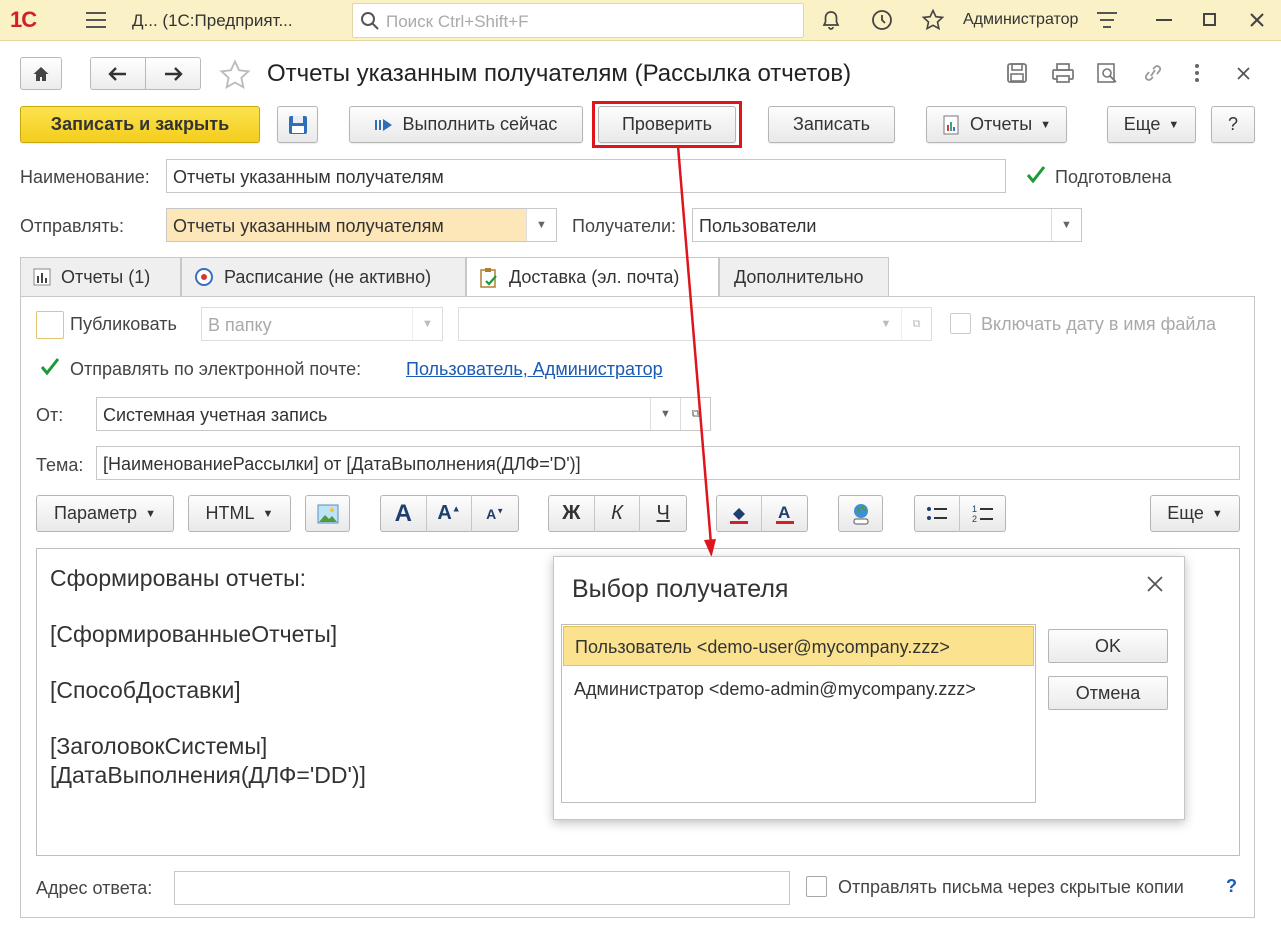 This screenshot has height=934, width=1281. Describe the element at coordinates (740, 513) in the screenshot. I see `background-color-button` at that location.